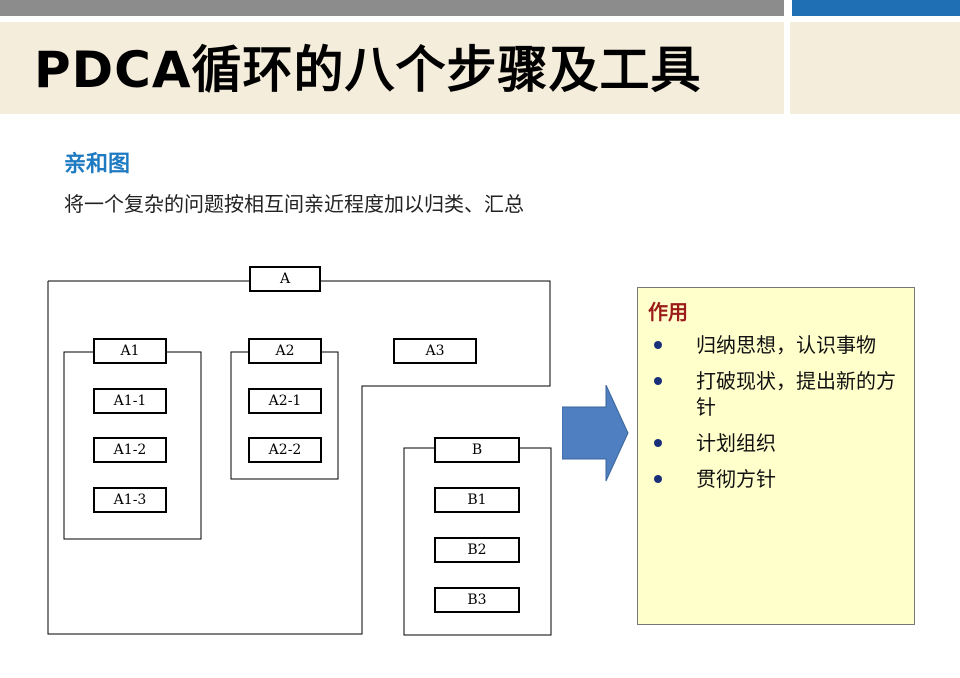 Image resolution: width=960 pixels, height=678 pixels. Describe the element at coordinates (130, 401) in the screenshot. I see `node-a1-1: A1-1` at that location.